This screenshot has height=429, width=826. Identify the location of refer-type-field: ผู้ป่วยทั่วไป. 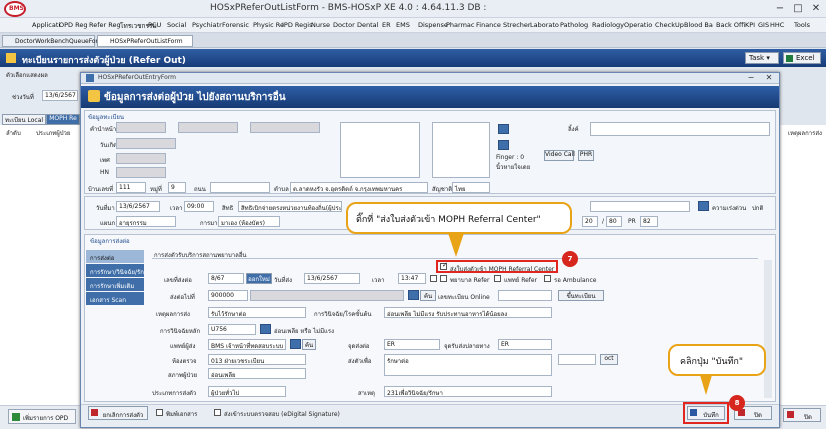
(247, 391).